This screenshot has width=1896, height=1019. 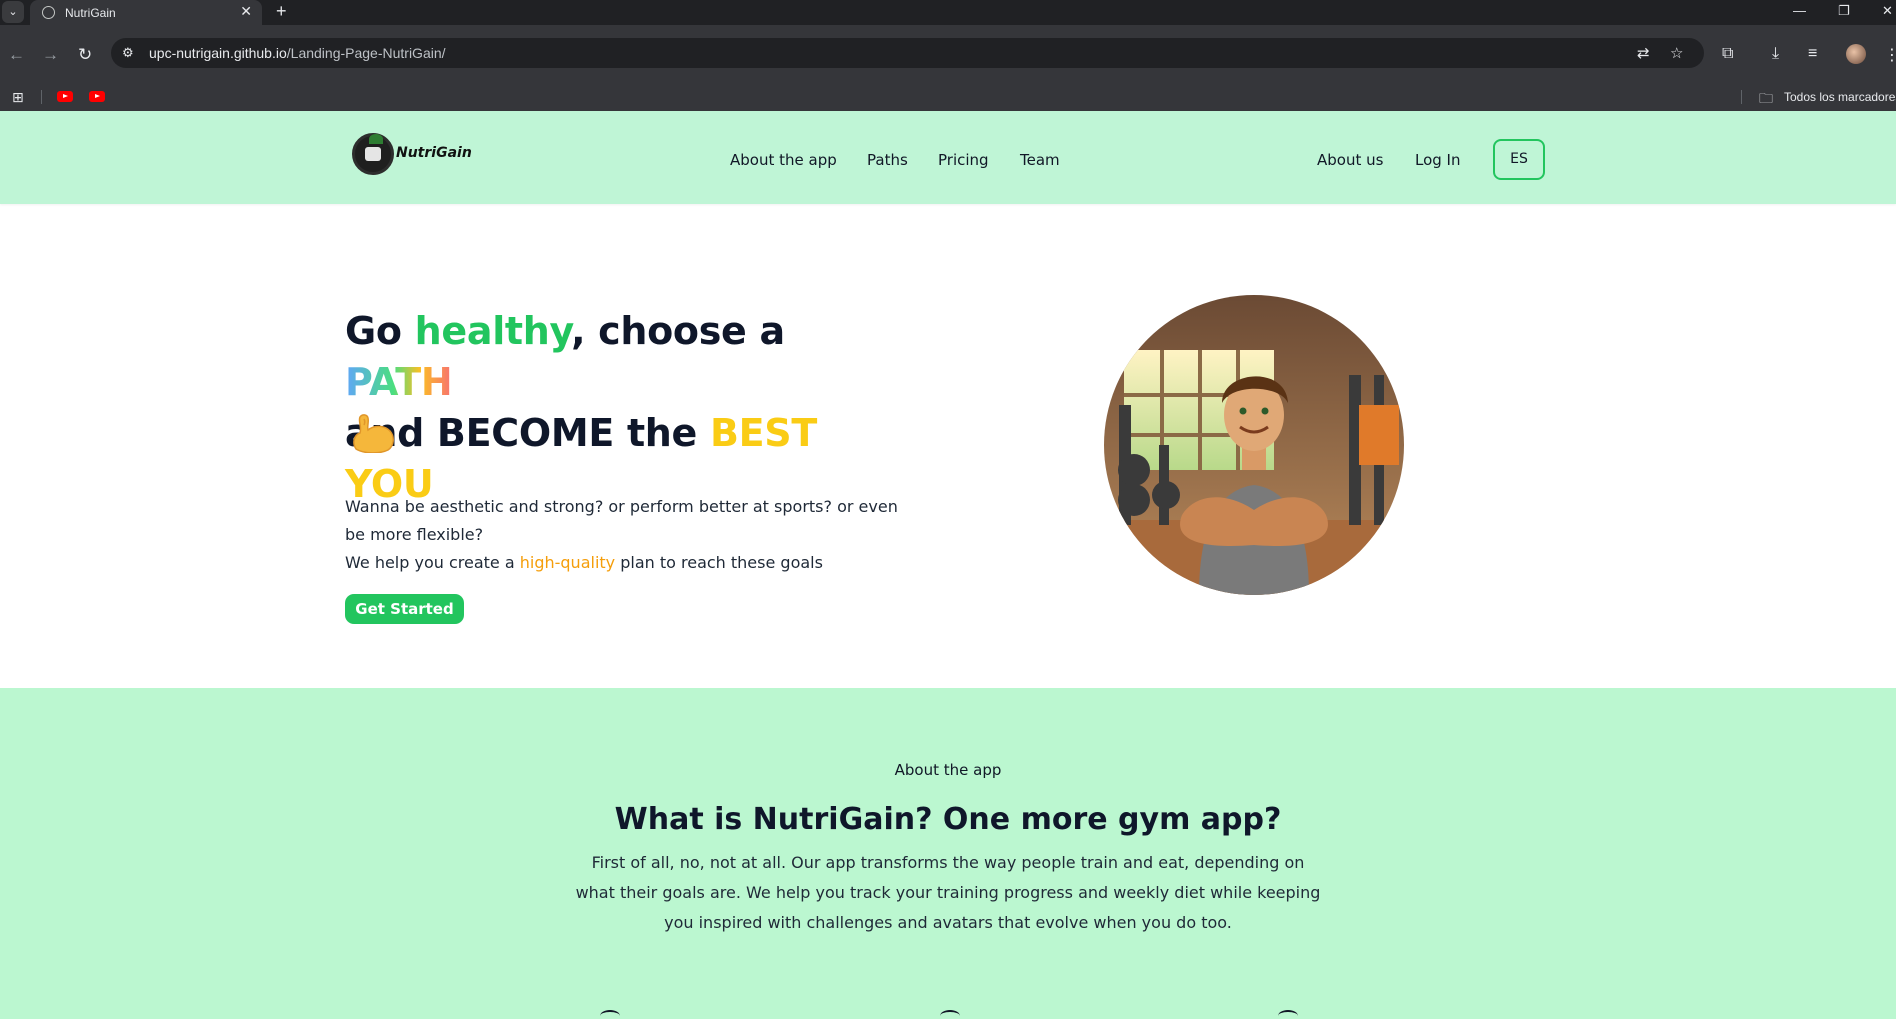 I want to click on close-window-icon: ✕, so click(x=1887, y=11).